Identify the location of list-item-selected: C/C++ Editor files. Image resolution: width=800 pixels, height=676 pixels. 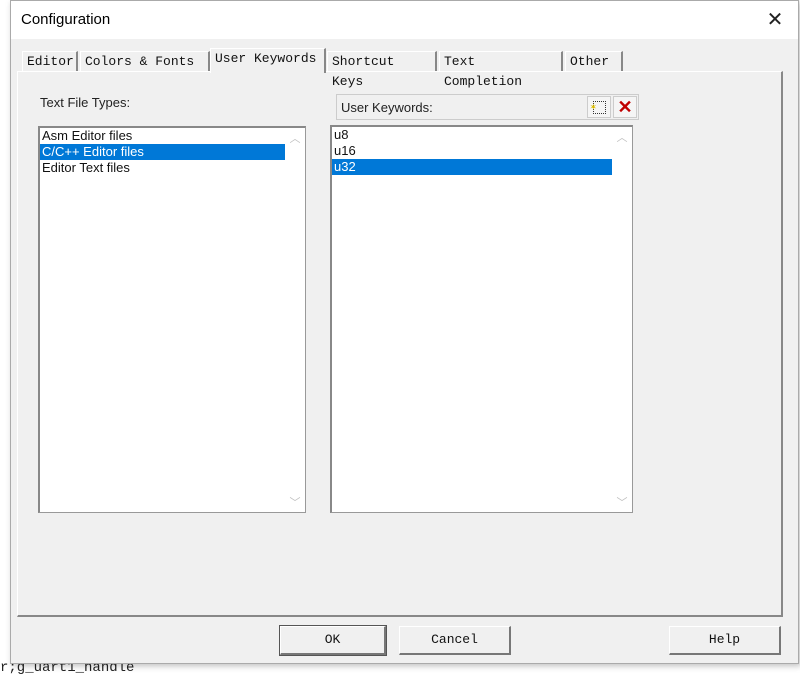
(162, 152).